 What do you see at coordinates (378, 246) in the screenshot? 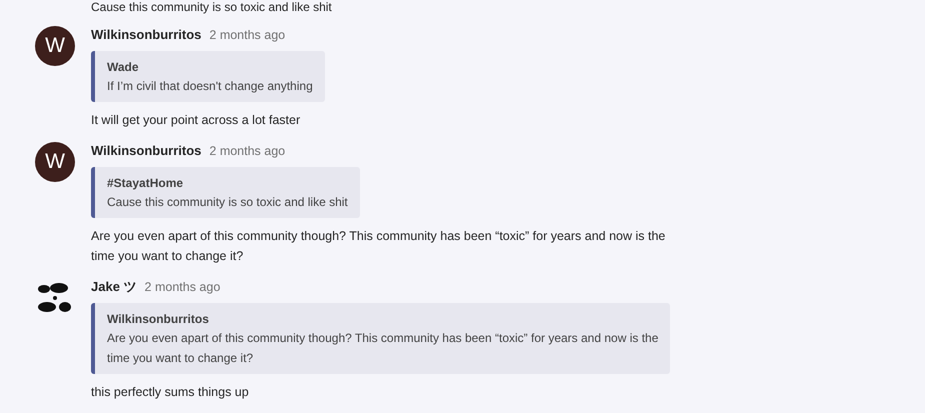
I see `message-text: Are you even apart of this community though? This community has been “toxic” for years and now is the time you want to change it?` at bounding box center [378, 246].